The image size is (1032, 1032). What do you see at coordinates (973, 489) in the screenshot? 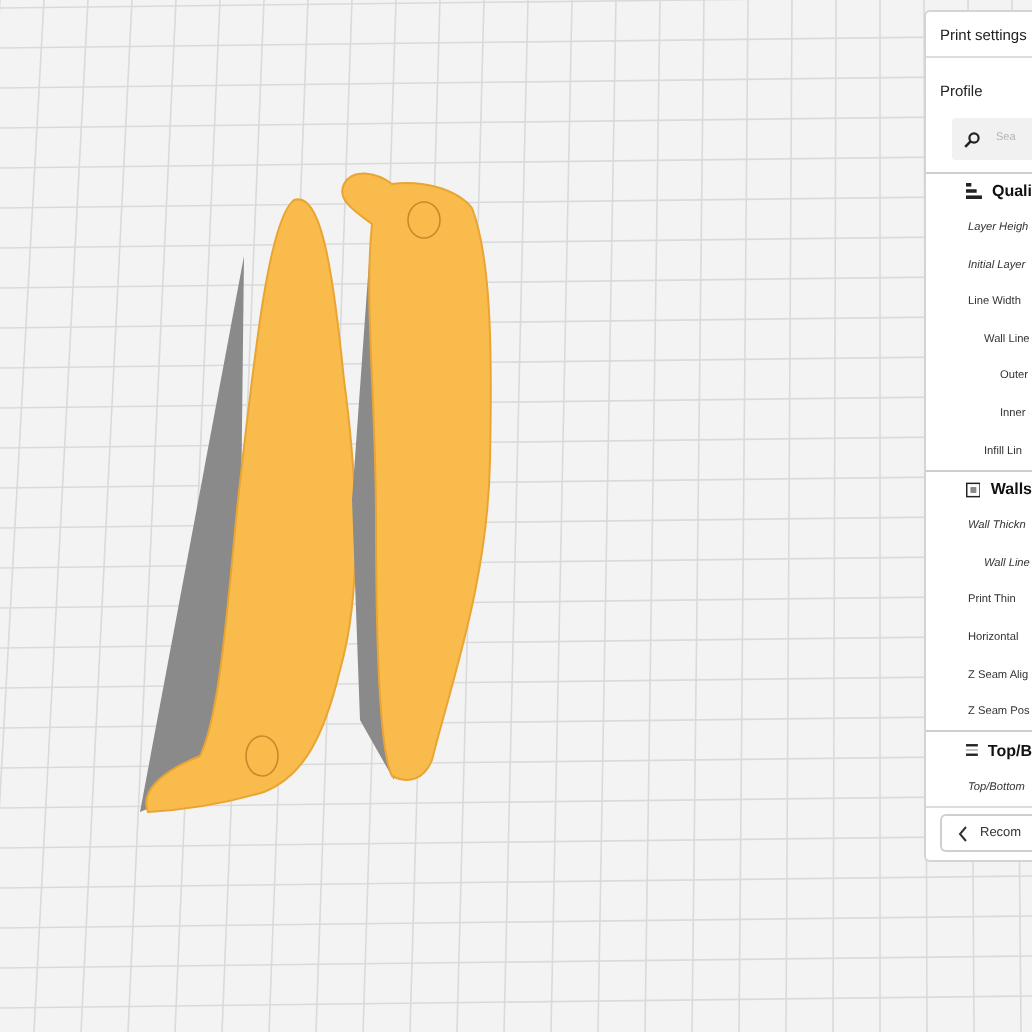
I see `walls-icon` at bounding box center [973, 489].